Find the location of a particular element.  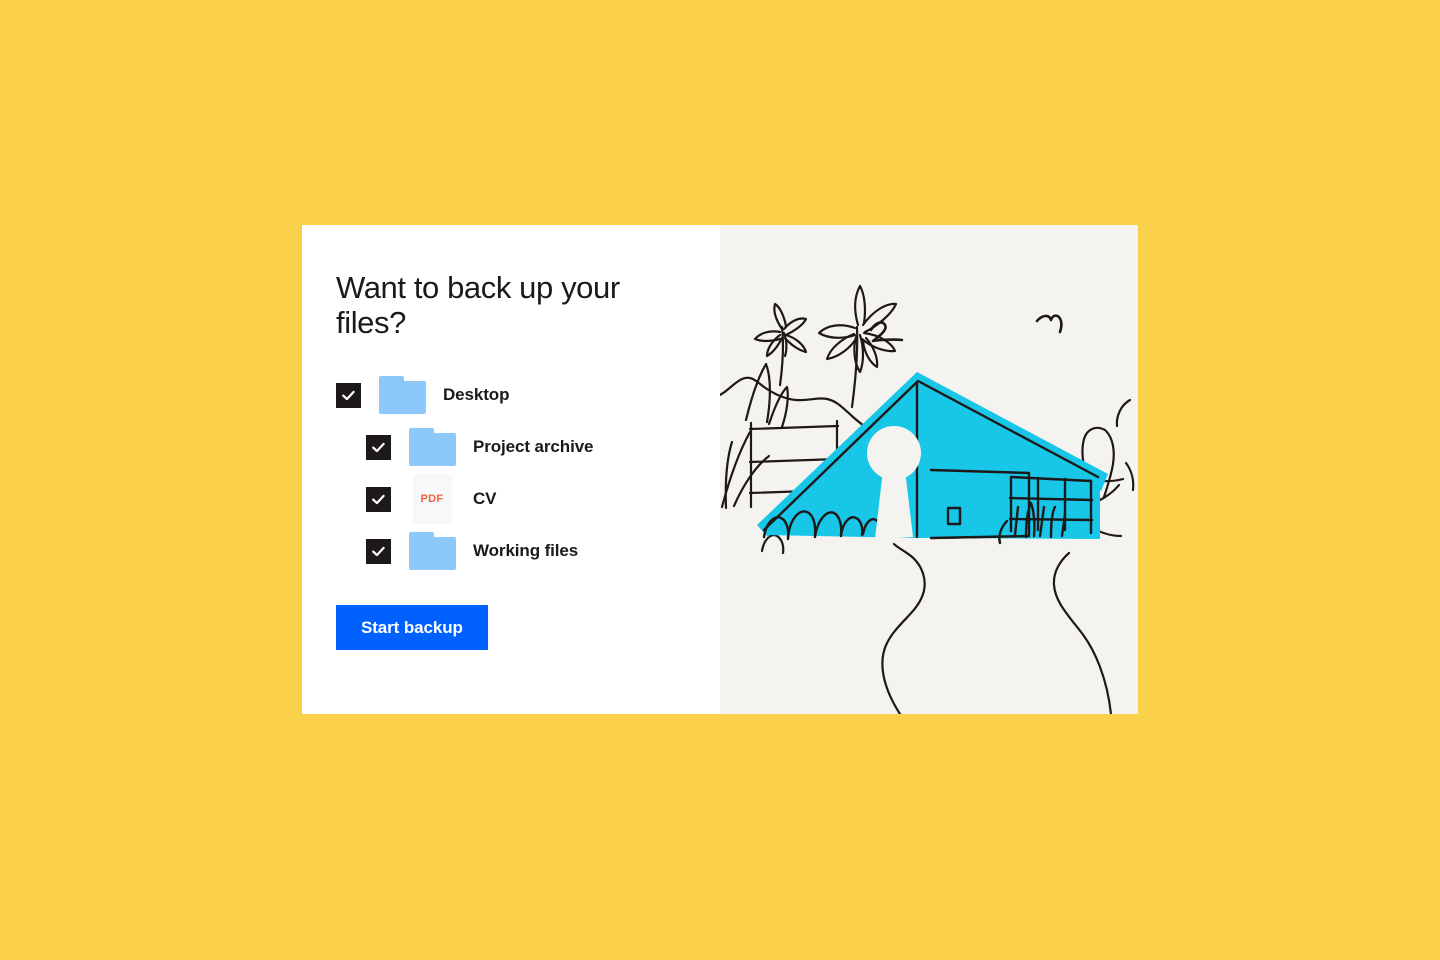

checkbox-desktop is located at coordinates (348, 395).